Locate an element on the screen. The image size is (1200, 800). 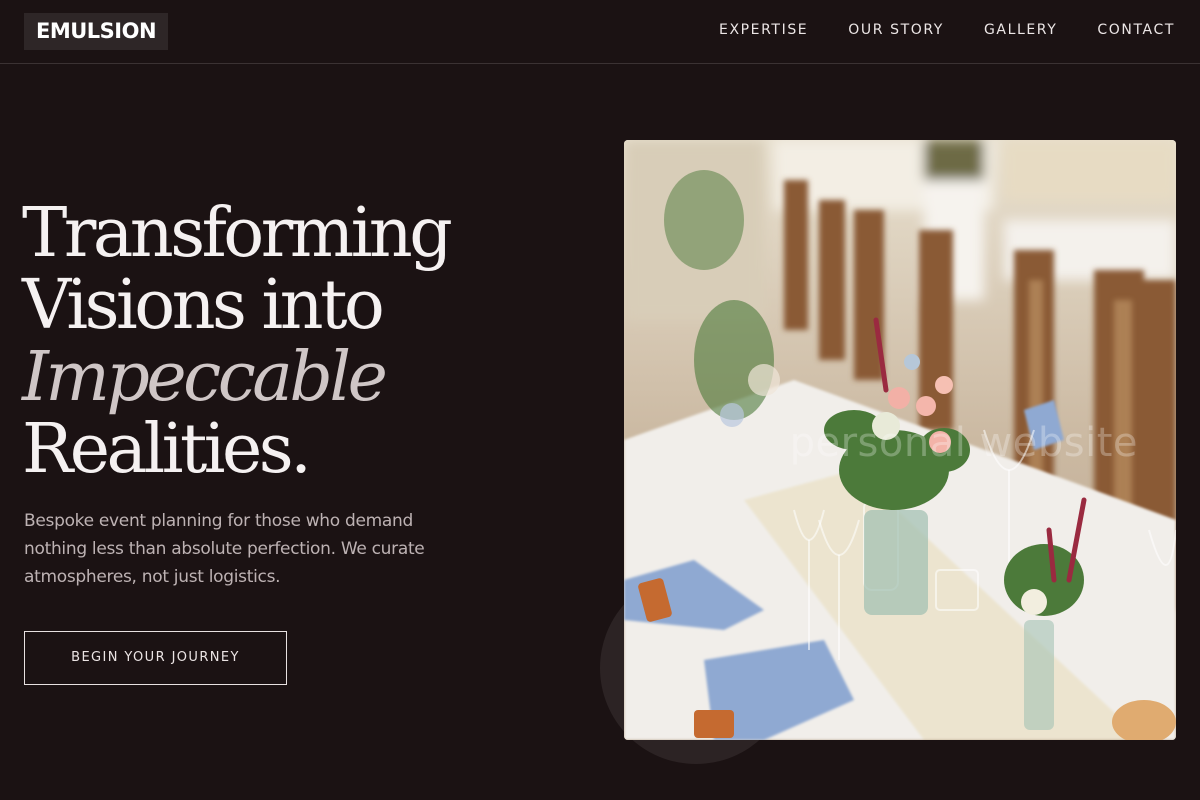
brand-logo: EMULSION is located at coordinates (96, 31).